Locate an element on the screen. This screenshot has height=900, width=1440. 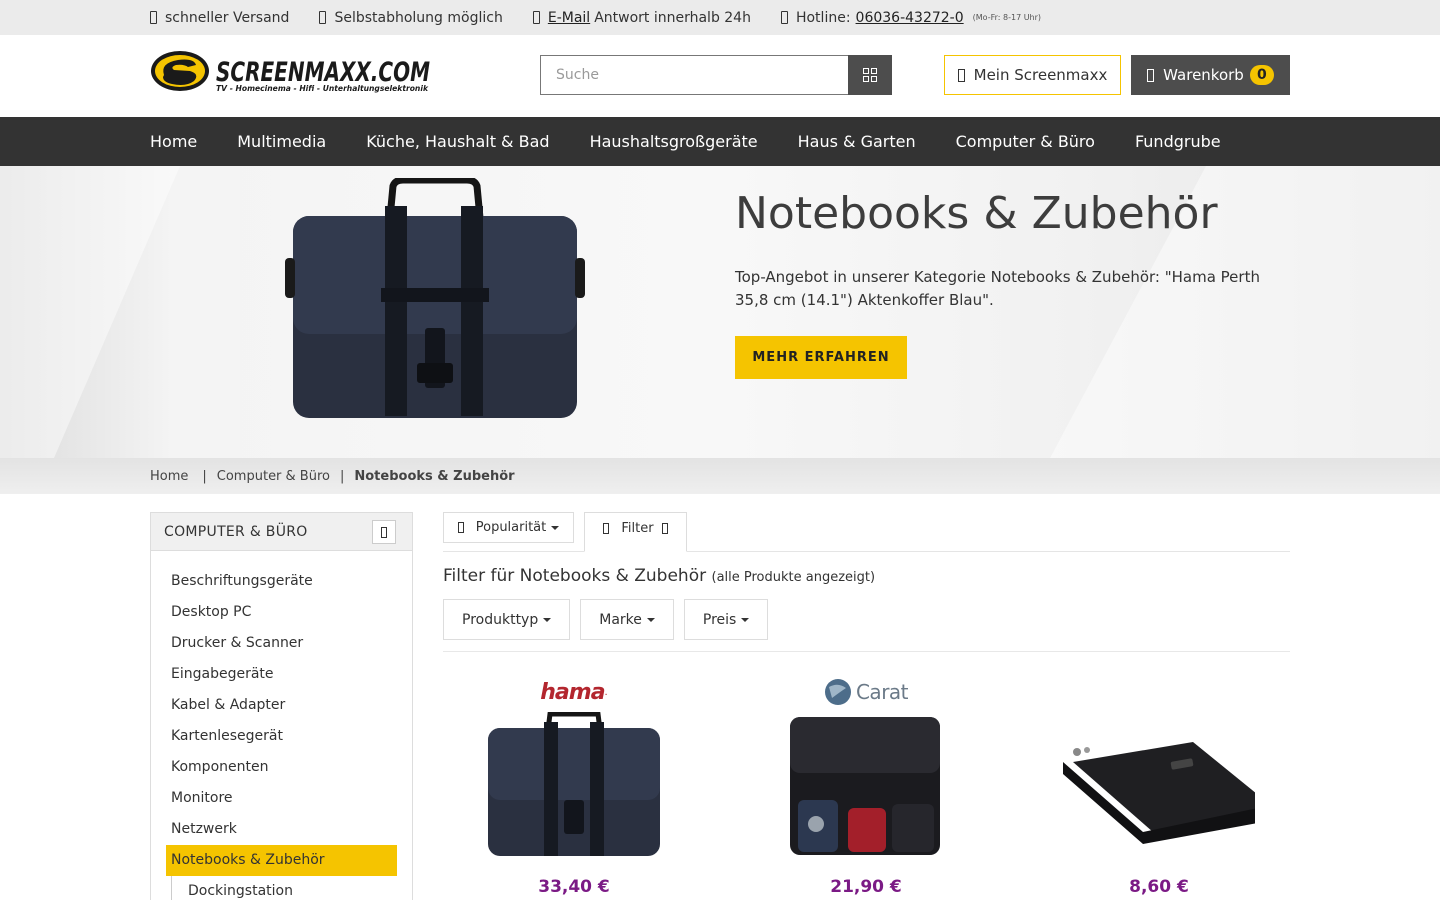
sidebar-item-beschriftung: Beschriftungsgeräte is located at coordinates (281, 581).